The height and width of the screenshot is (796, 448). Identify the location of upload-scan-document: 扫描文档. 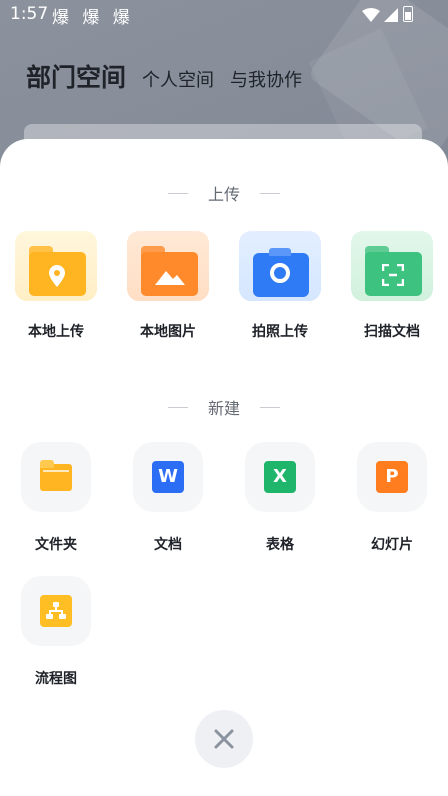
(392, 286).